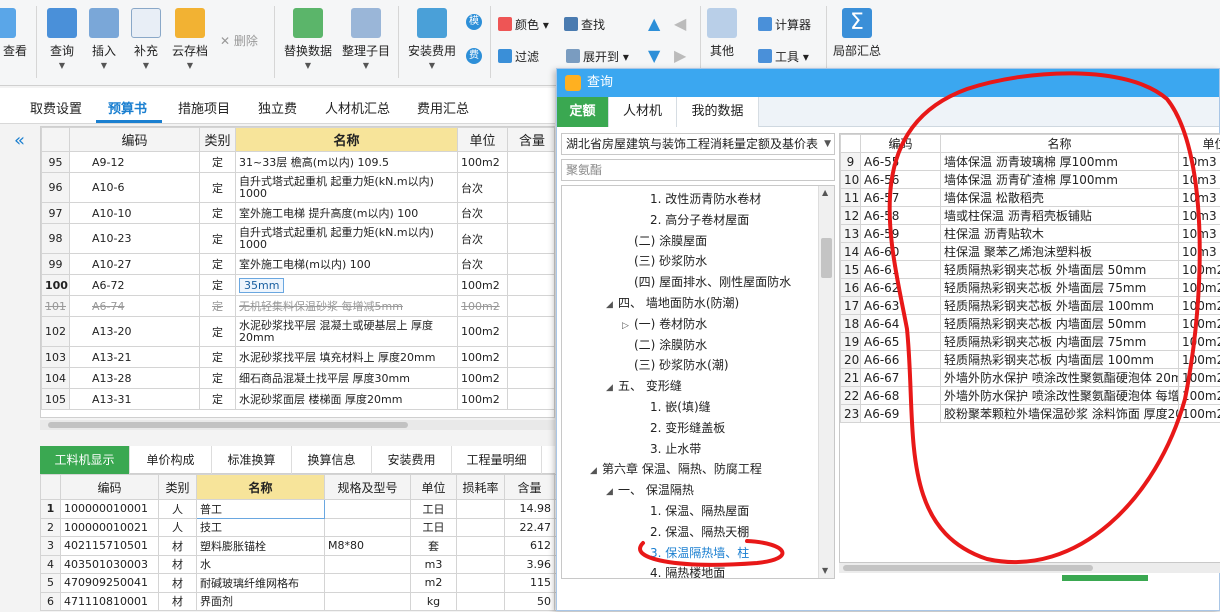 The height and width of the screenshot is (612, 1220). What do you see at coordinates (178, 487) in the screenshot?
I see `type-header: 类别` at bounding box center [178, 487].